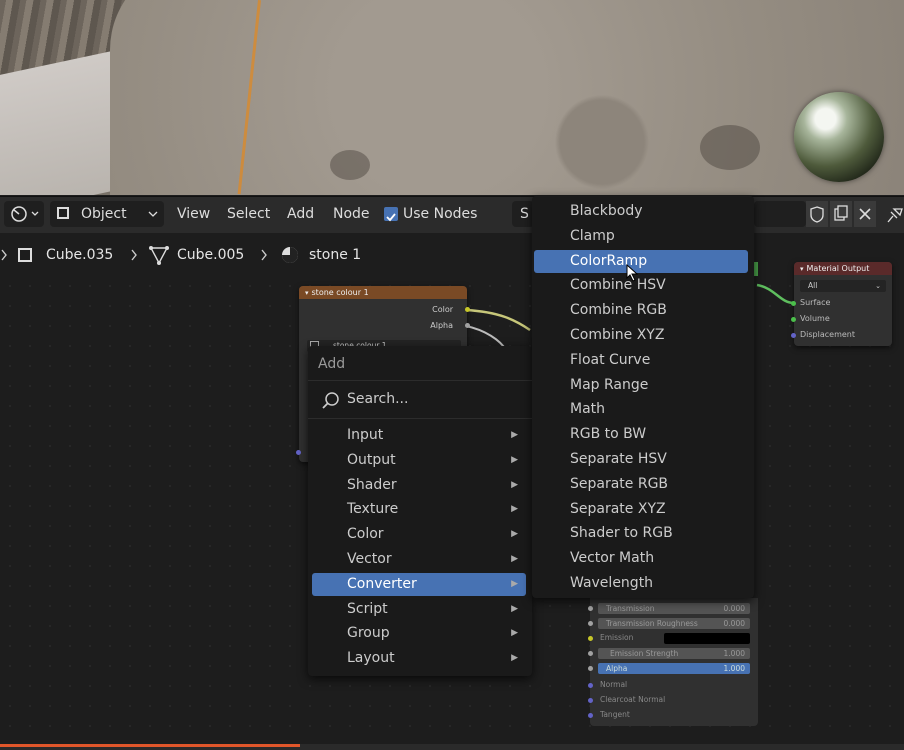 This screenshot has height=750, width=904. What do you see at coordinates (641, 285) in the screenshot?
I see `converter-item-combine-hsv: Combine HSV` at bounding box center [641, 285].